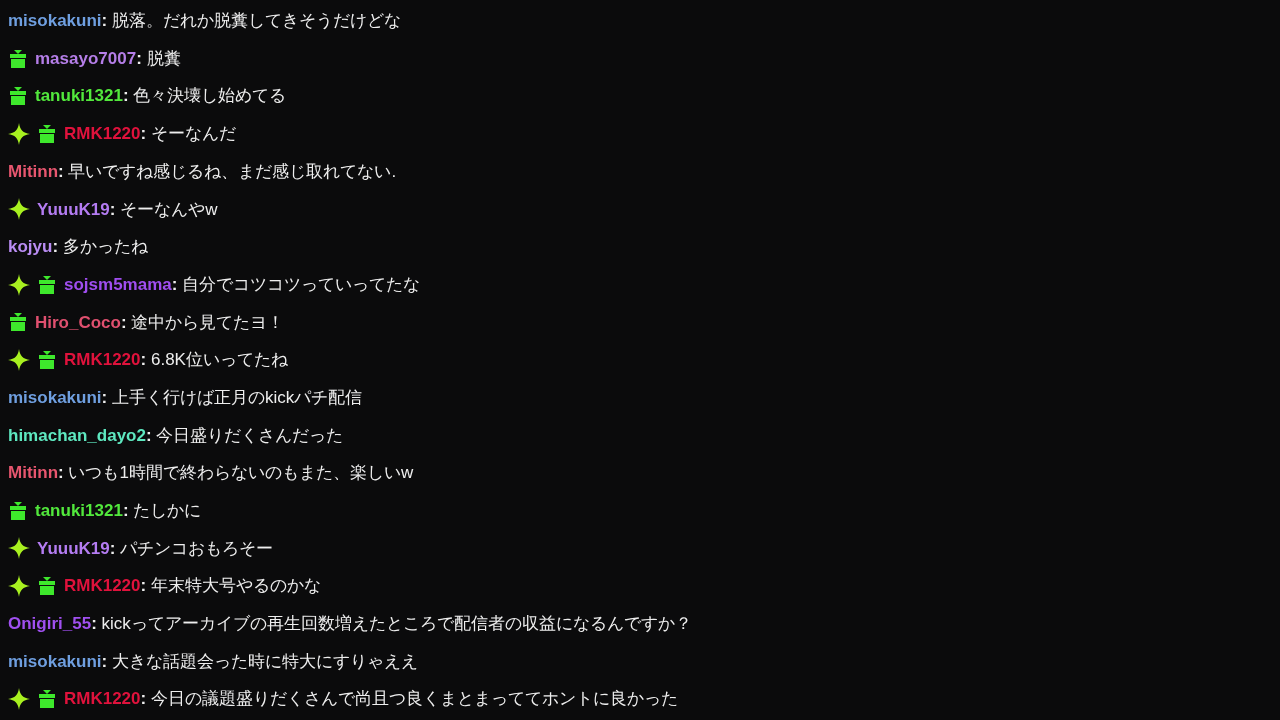 This screenshot has height=720, width=1280. What do you see at coordinates (127, 209) in the screenshot?
I see `chat-message: YuuuK19: そーなんやw` at bounding box center [127, 209].